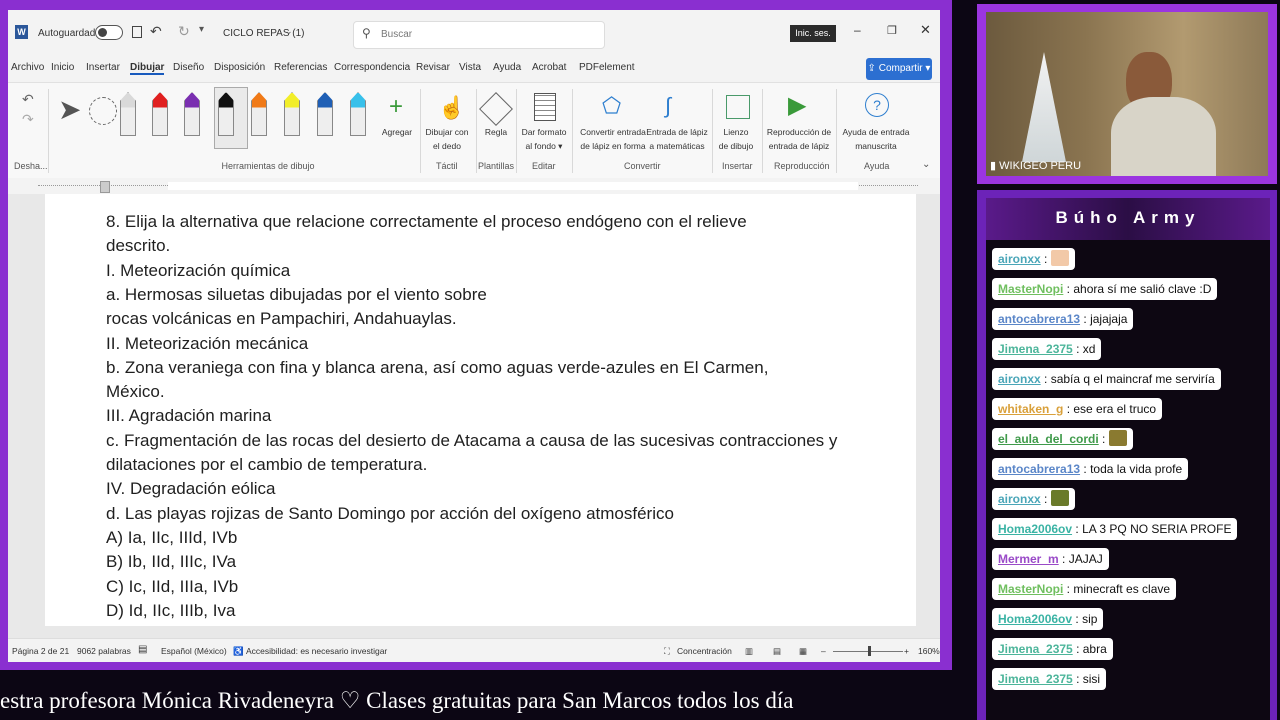  Describe the element at coordinates (667, 651) in the screenshot. I see `focus-icon: ⛶` at that location.